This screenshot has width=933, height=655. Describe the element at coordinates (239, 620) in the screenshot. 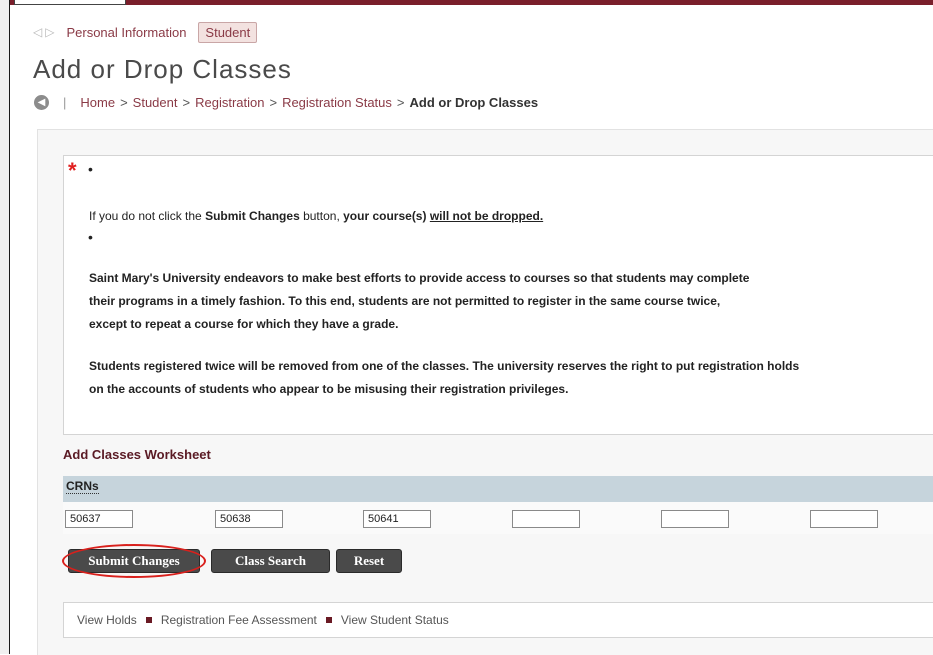

I see `registration-fee-assessment-link: Registration Fee Assessment` at that location.